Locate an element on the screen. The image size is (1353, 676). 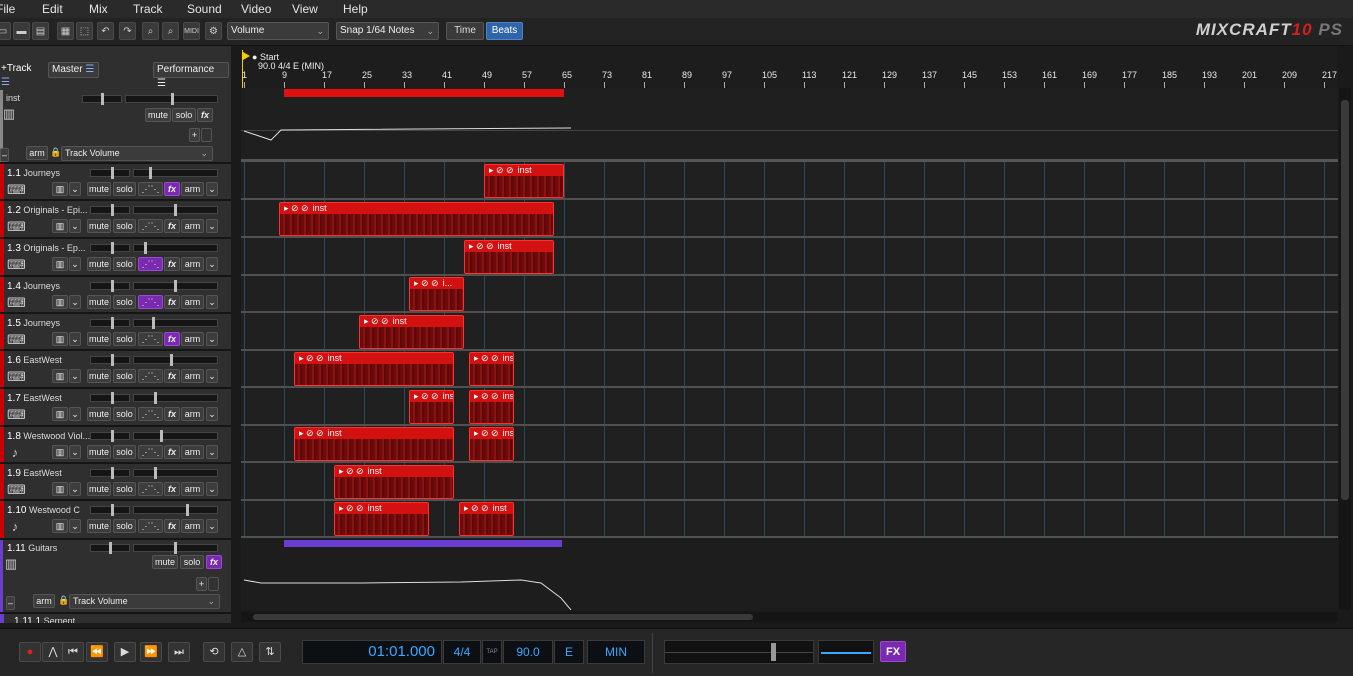
track-volume-slider is located at coordinates (110, 398).